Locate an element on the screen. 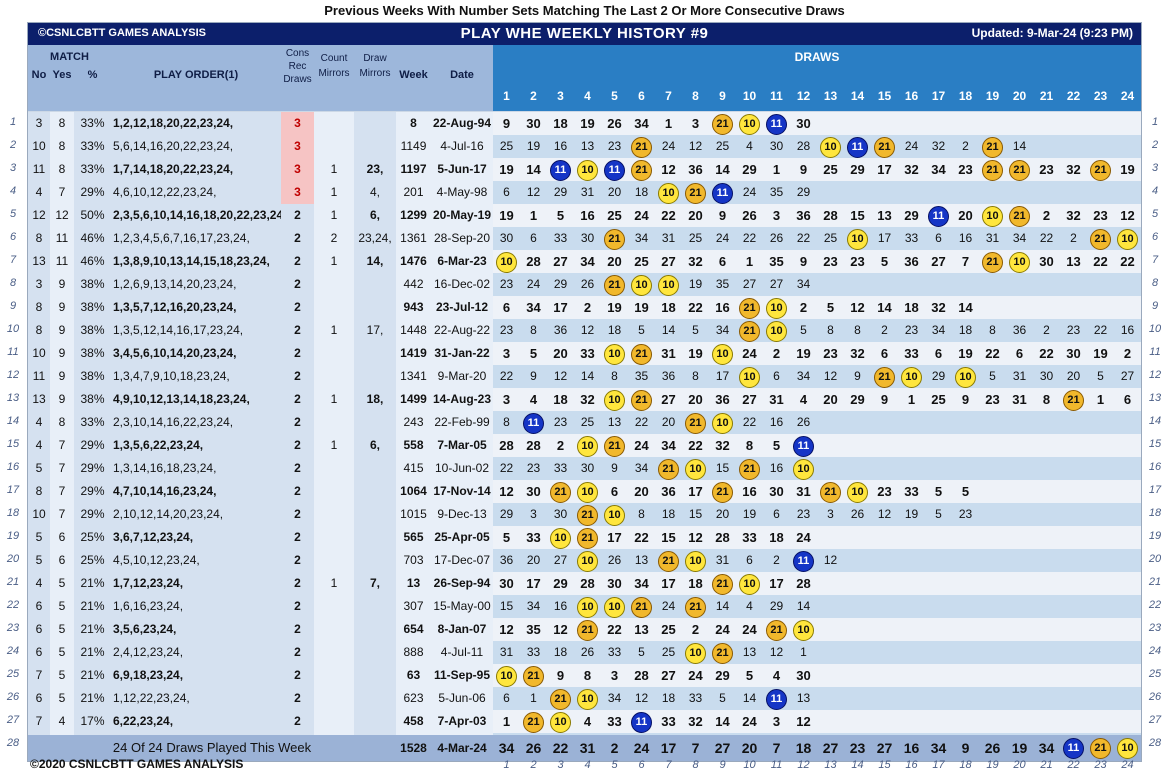 This screenshot has width=1169, height=782. cell-order: 3,6,7,12,23,24, is located at coordinates (196, 537).